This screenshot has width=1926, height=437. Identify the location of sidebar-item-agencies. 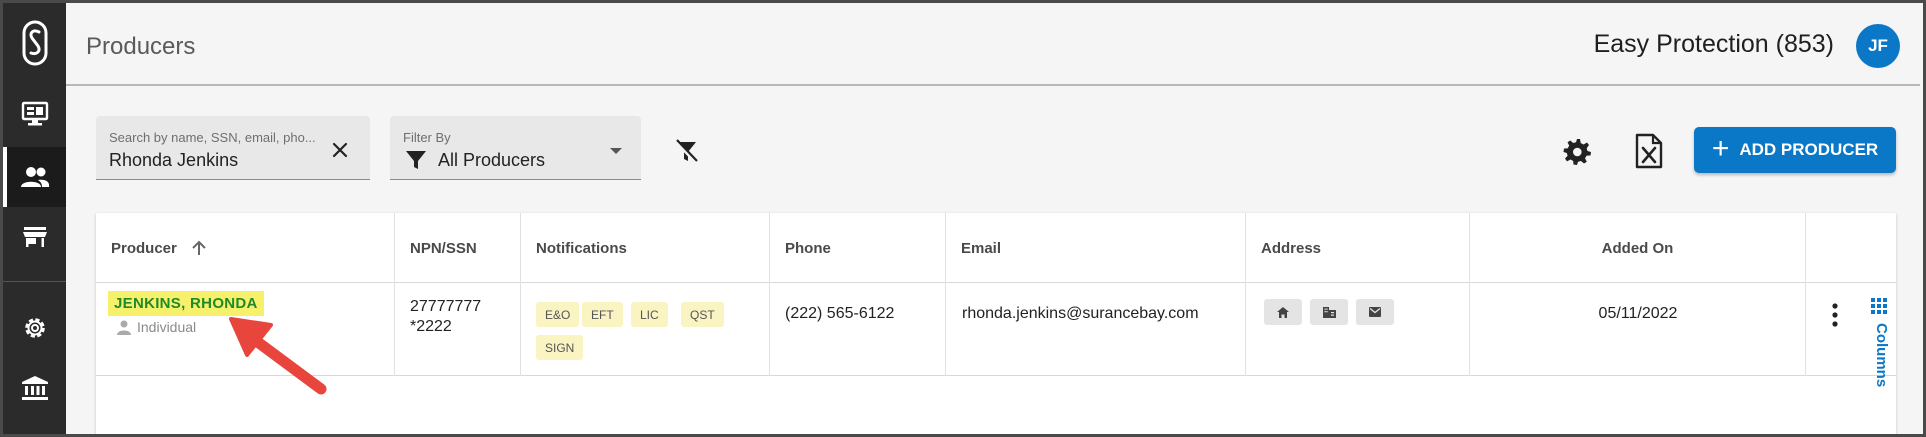
(34, 237).